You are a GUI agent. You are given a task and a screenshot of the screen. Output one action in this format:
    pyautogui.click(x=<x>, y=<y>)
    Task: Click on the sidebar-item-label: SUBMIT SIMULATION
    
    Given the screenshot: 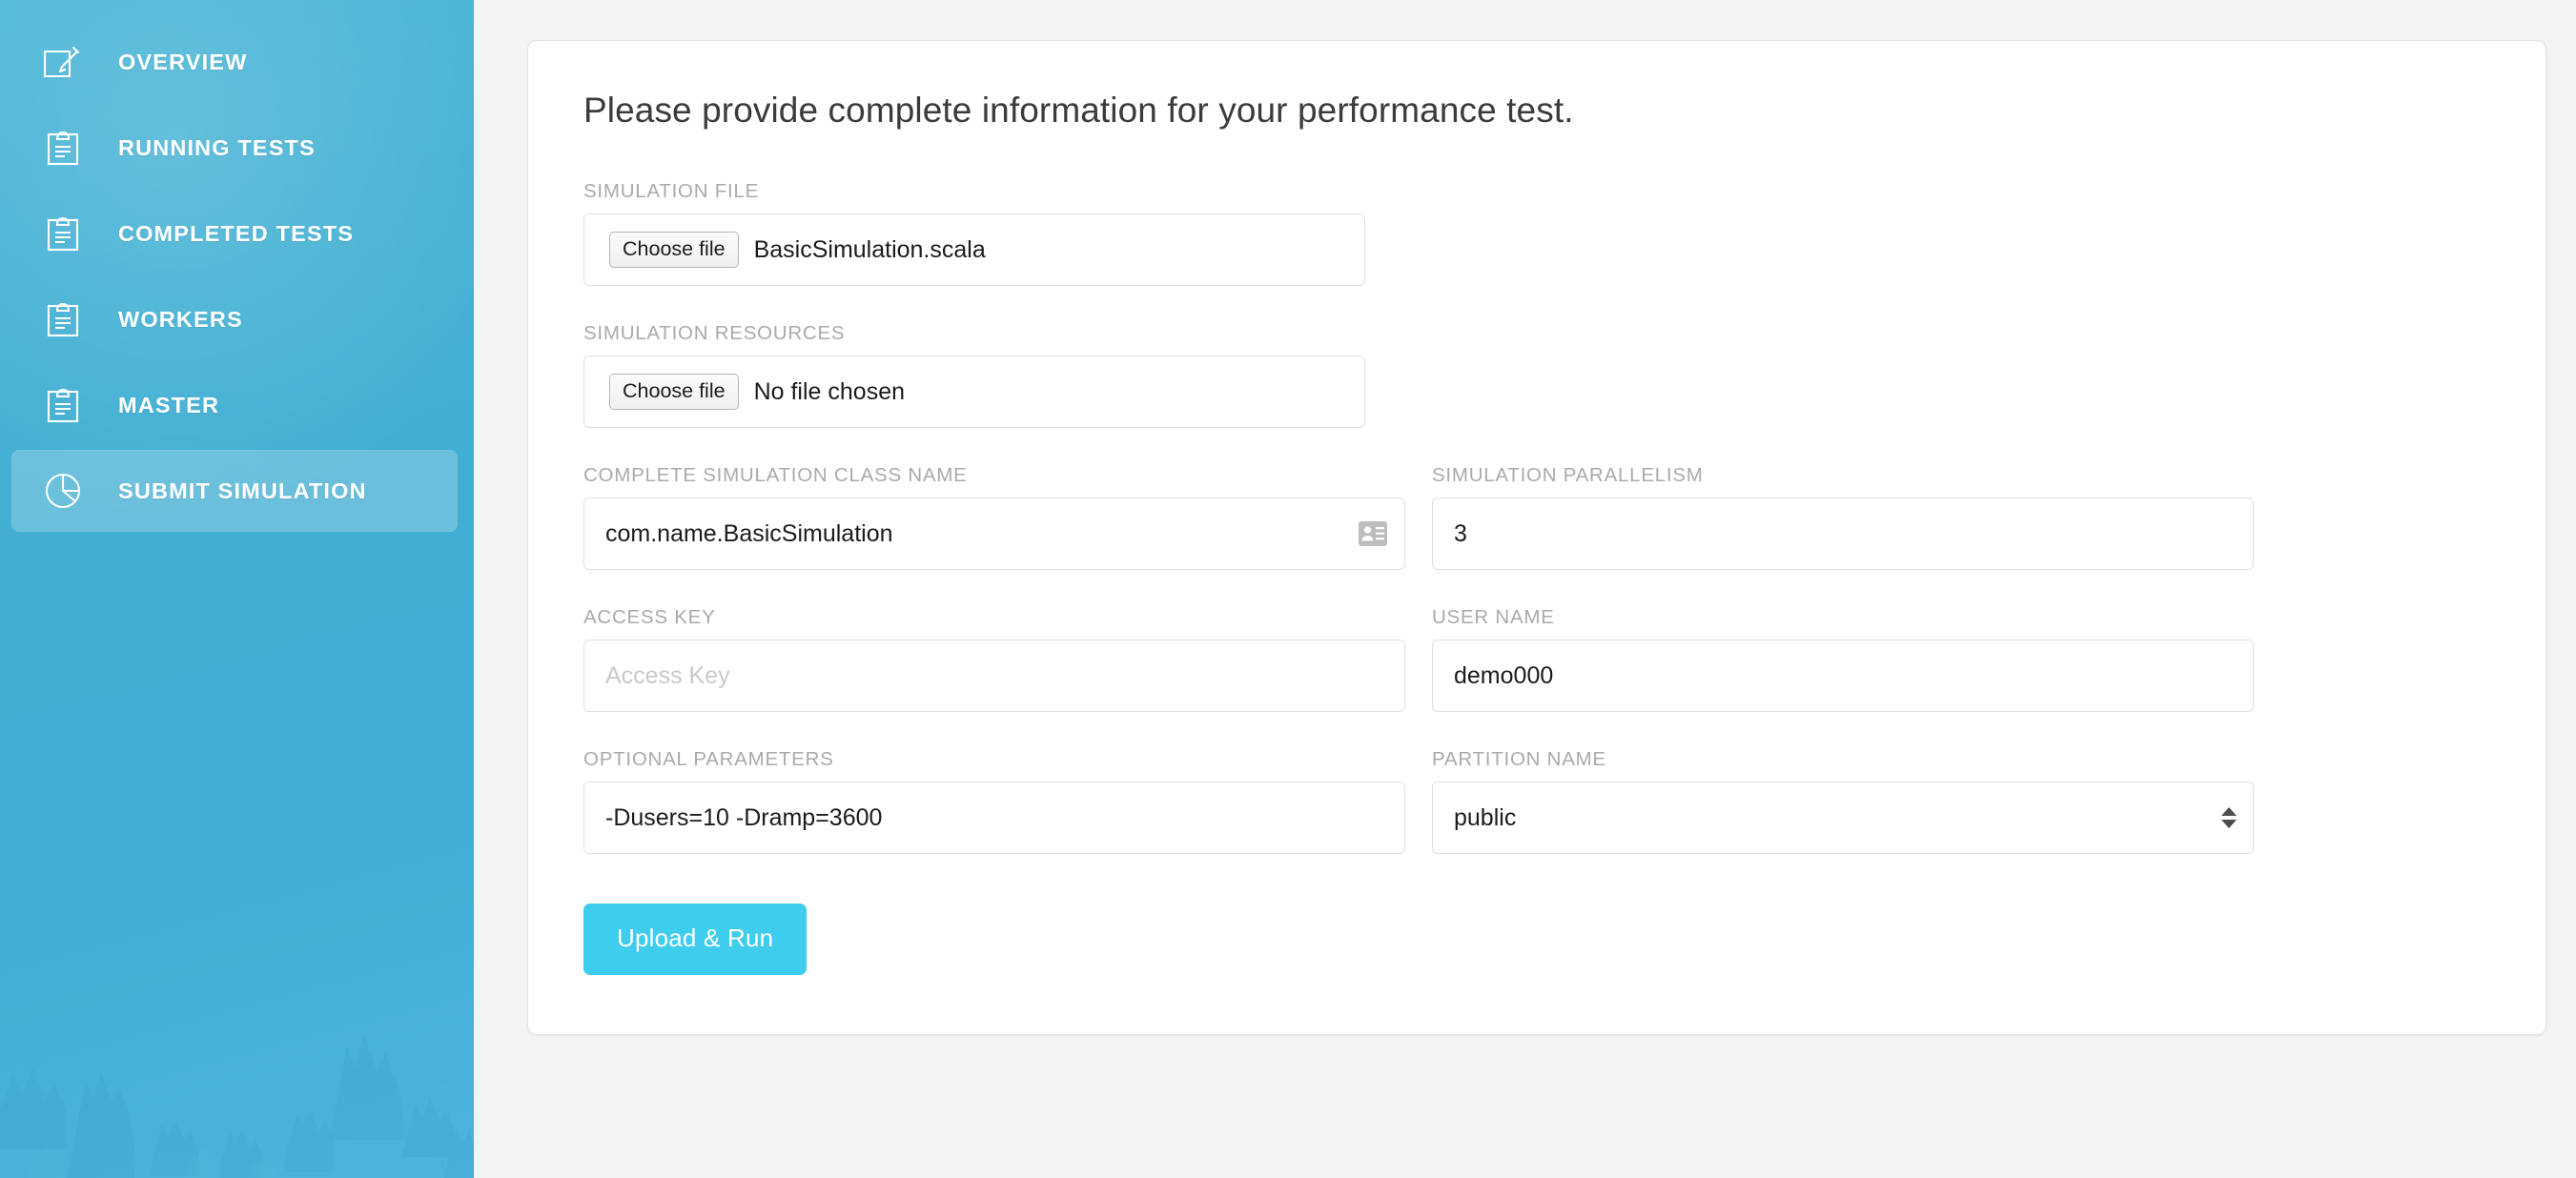 What is the action you would take?
    pyautogui.click(x=242, y=490)
    